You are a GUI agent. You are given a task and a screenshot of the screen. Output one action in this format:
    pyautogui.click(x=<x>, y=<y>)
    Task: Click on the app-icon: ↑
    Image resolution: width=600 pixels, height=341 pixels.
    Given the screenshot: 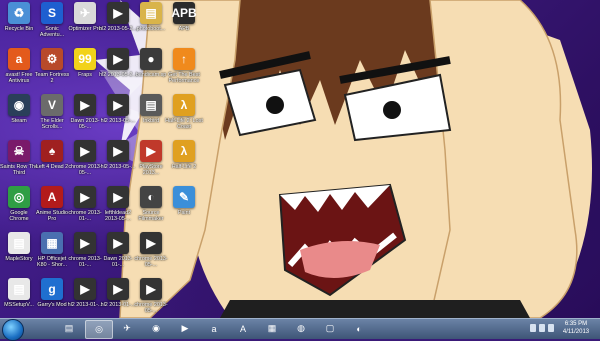 What is the action you would take?
    pyautogui.click(x=184, y=59)
    